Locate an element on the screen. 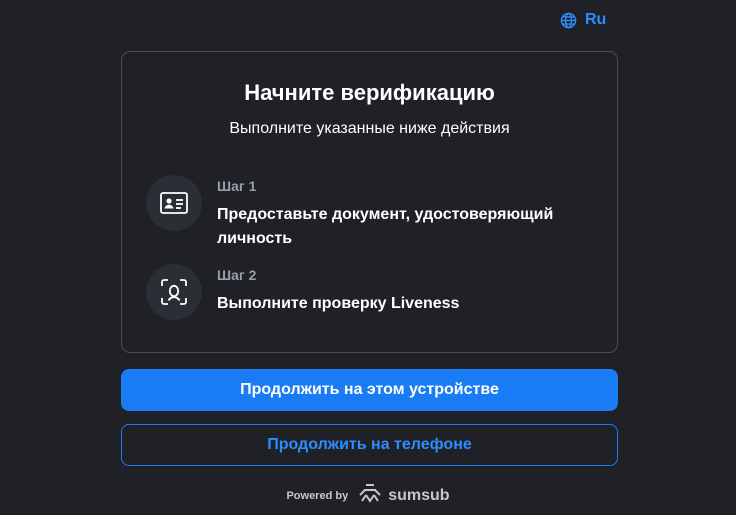 This screenshot has width=736, height=515. powered-by-label: Powered by is located at coordinates (317, 495).